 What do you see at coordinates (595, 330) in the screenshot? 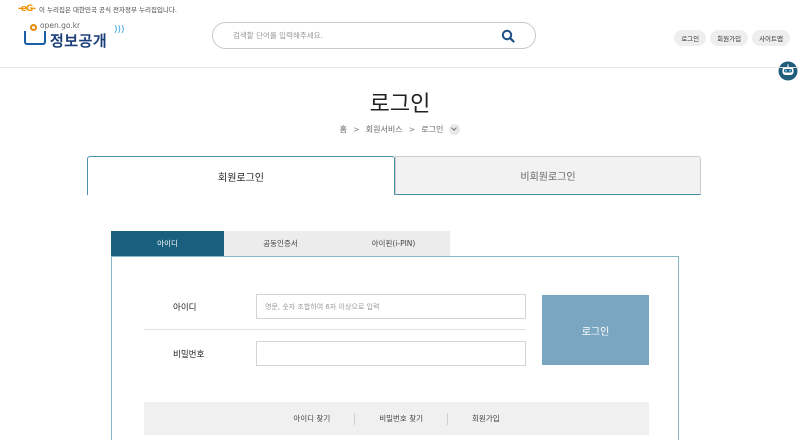
I see `login-button: 로그인` at bounding box center [595, 330].